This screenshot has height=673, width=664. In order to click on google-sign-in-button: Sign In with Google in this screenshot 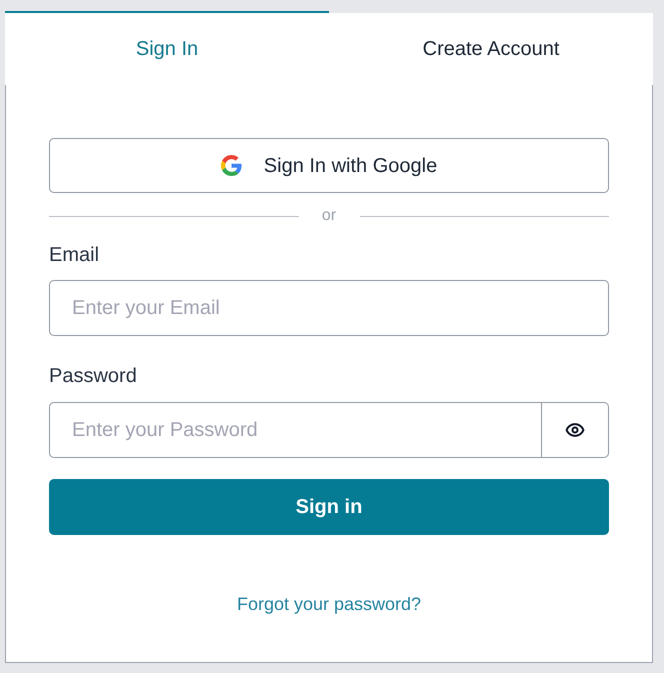, I will do `click(329, 165)`.